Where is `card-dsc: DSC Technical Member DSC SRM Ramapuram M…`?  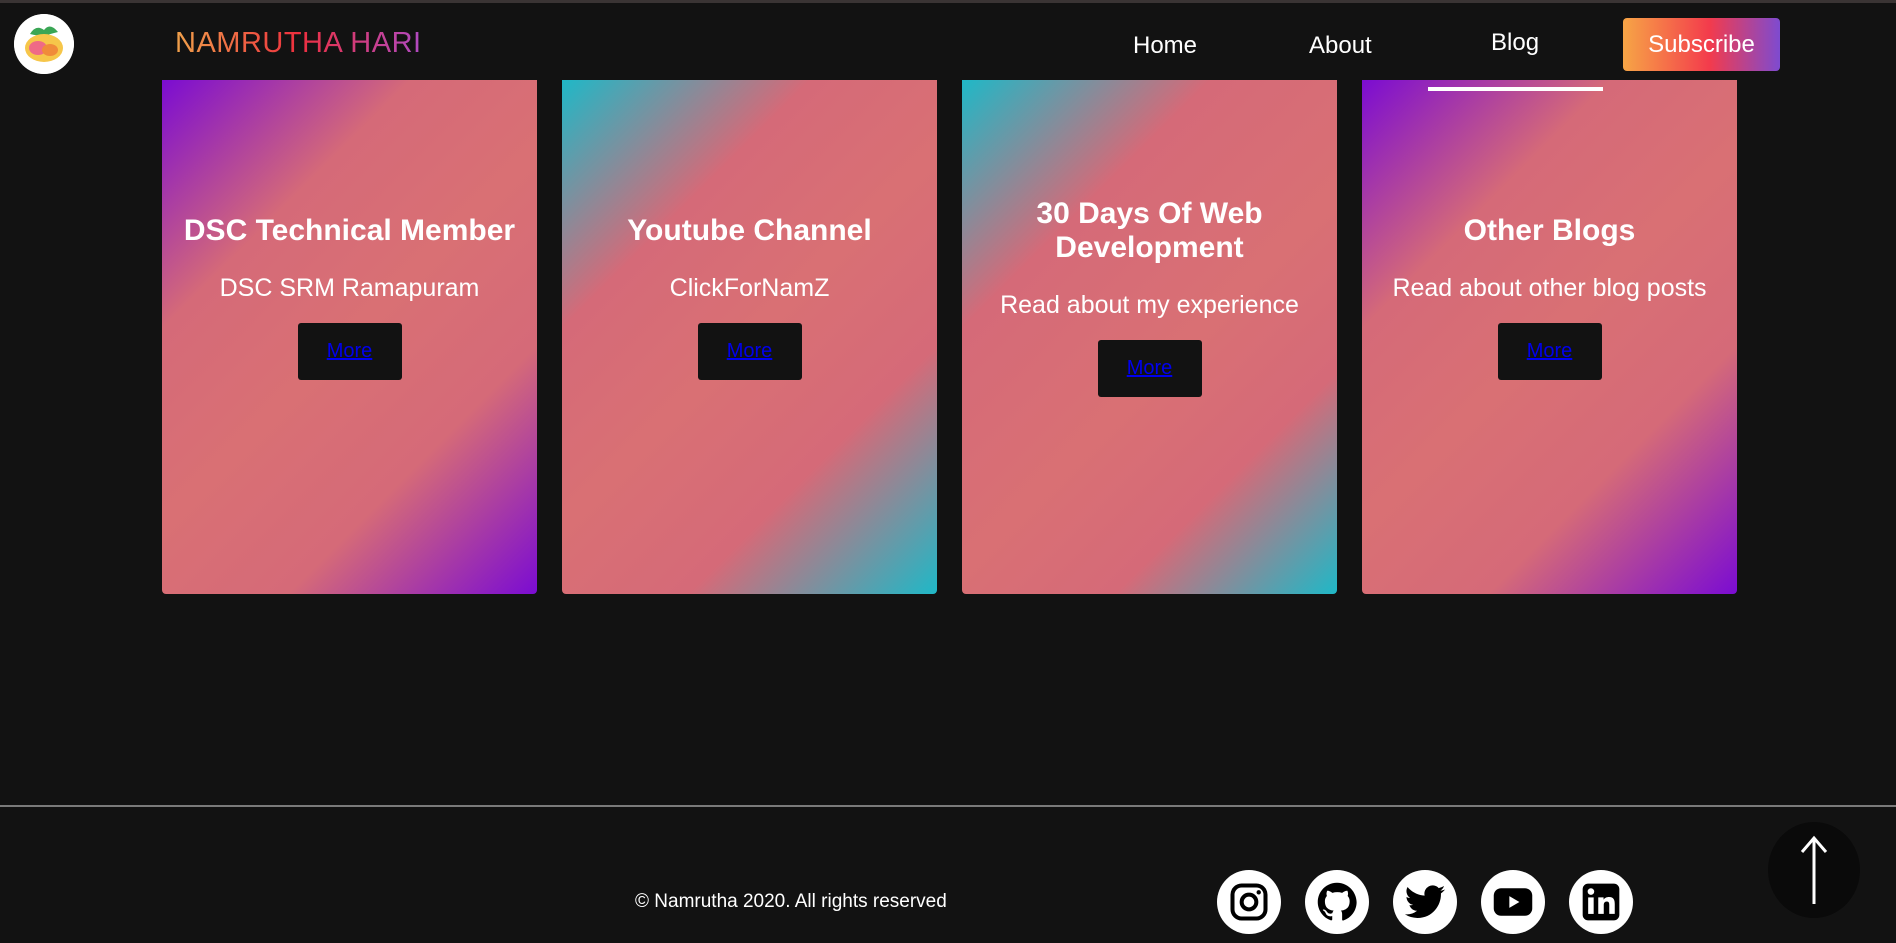
card-dsc: DSC Technical Member DSC SRM Ramapuram M… is located at coordinates (349, 337).